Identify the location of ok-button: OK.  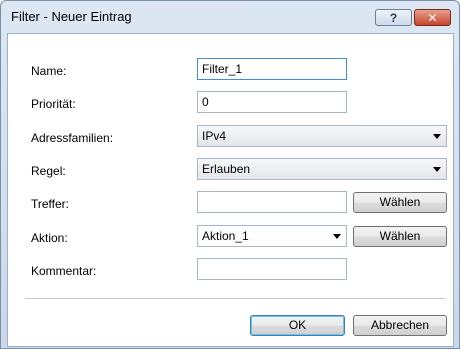
(297, 325).